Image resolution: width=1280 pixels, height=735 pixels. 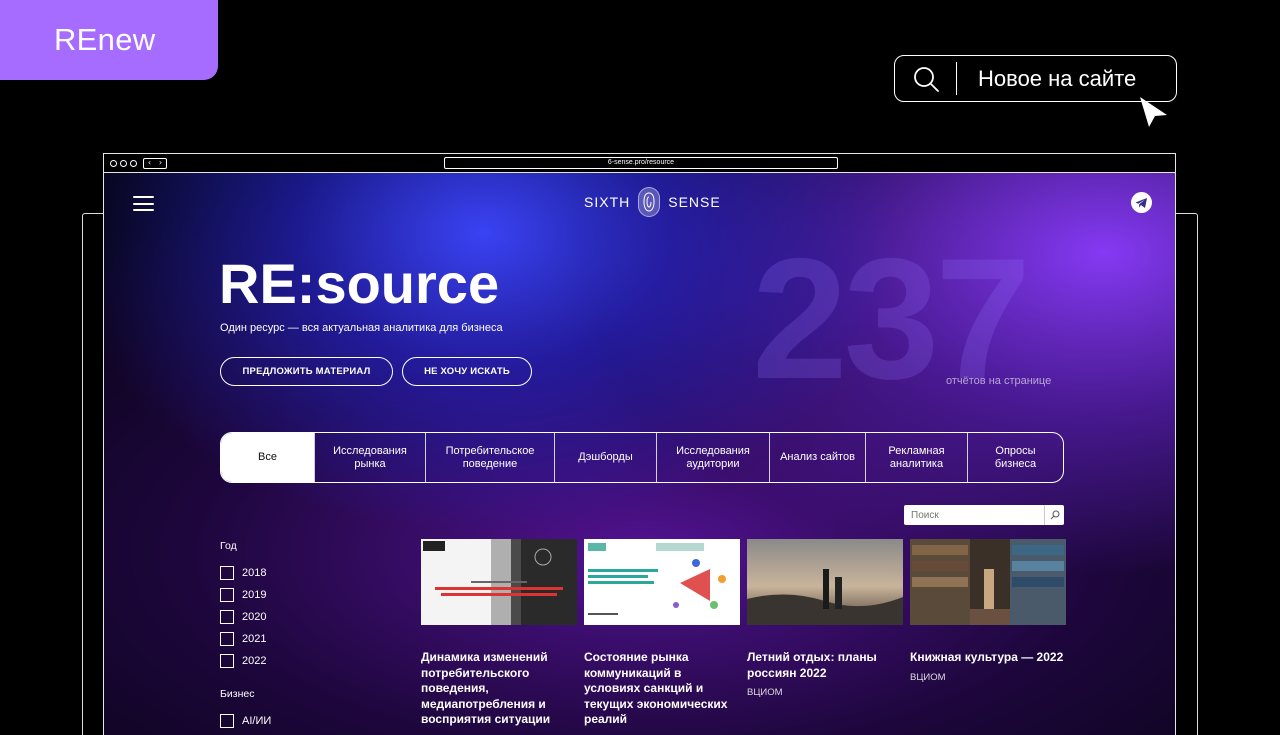 What do you see at coordinates (228, 546) in the screenshot?
I see `filter-year-title: Год` at bounding box center [228, 546].